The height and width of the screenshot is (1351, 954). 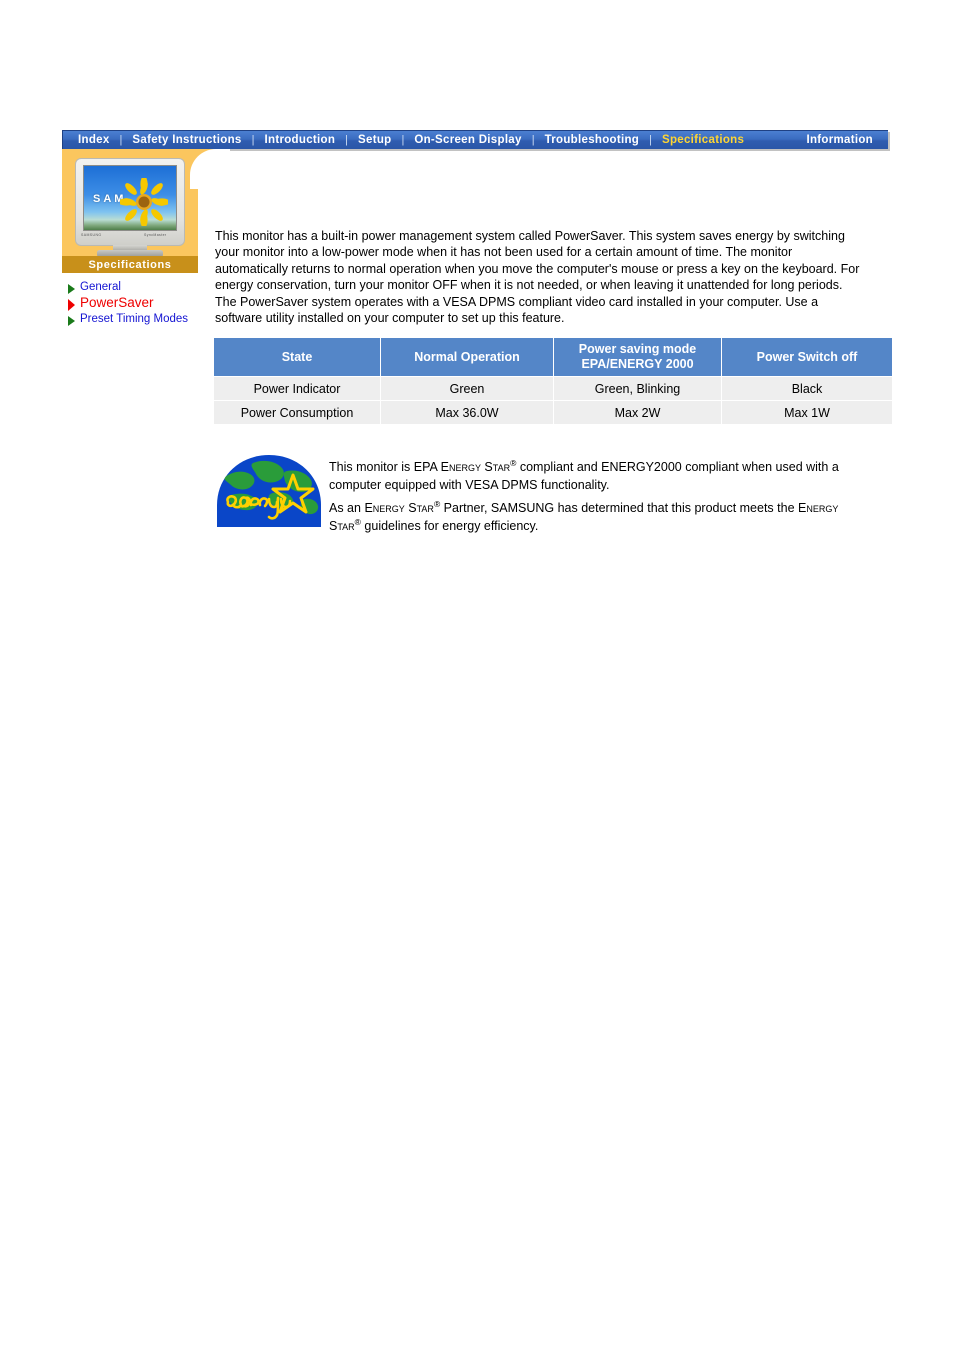 What do you see at coordinates (637, 364) in the screenshot?
I see `table-header-saving-line2: EPA/ENERGY 2000` at bounding box center [637, 364].